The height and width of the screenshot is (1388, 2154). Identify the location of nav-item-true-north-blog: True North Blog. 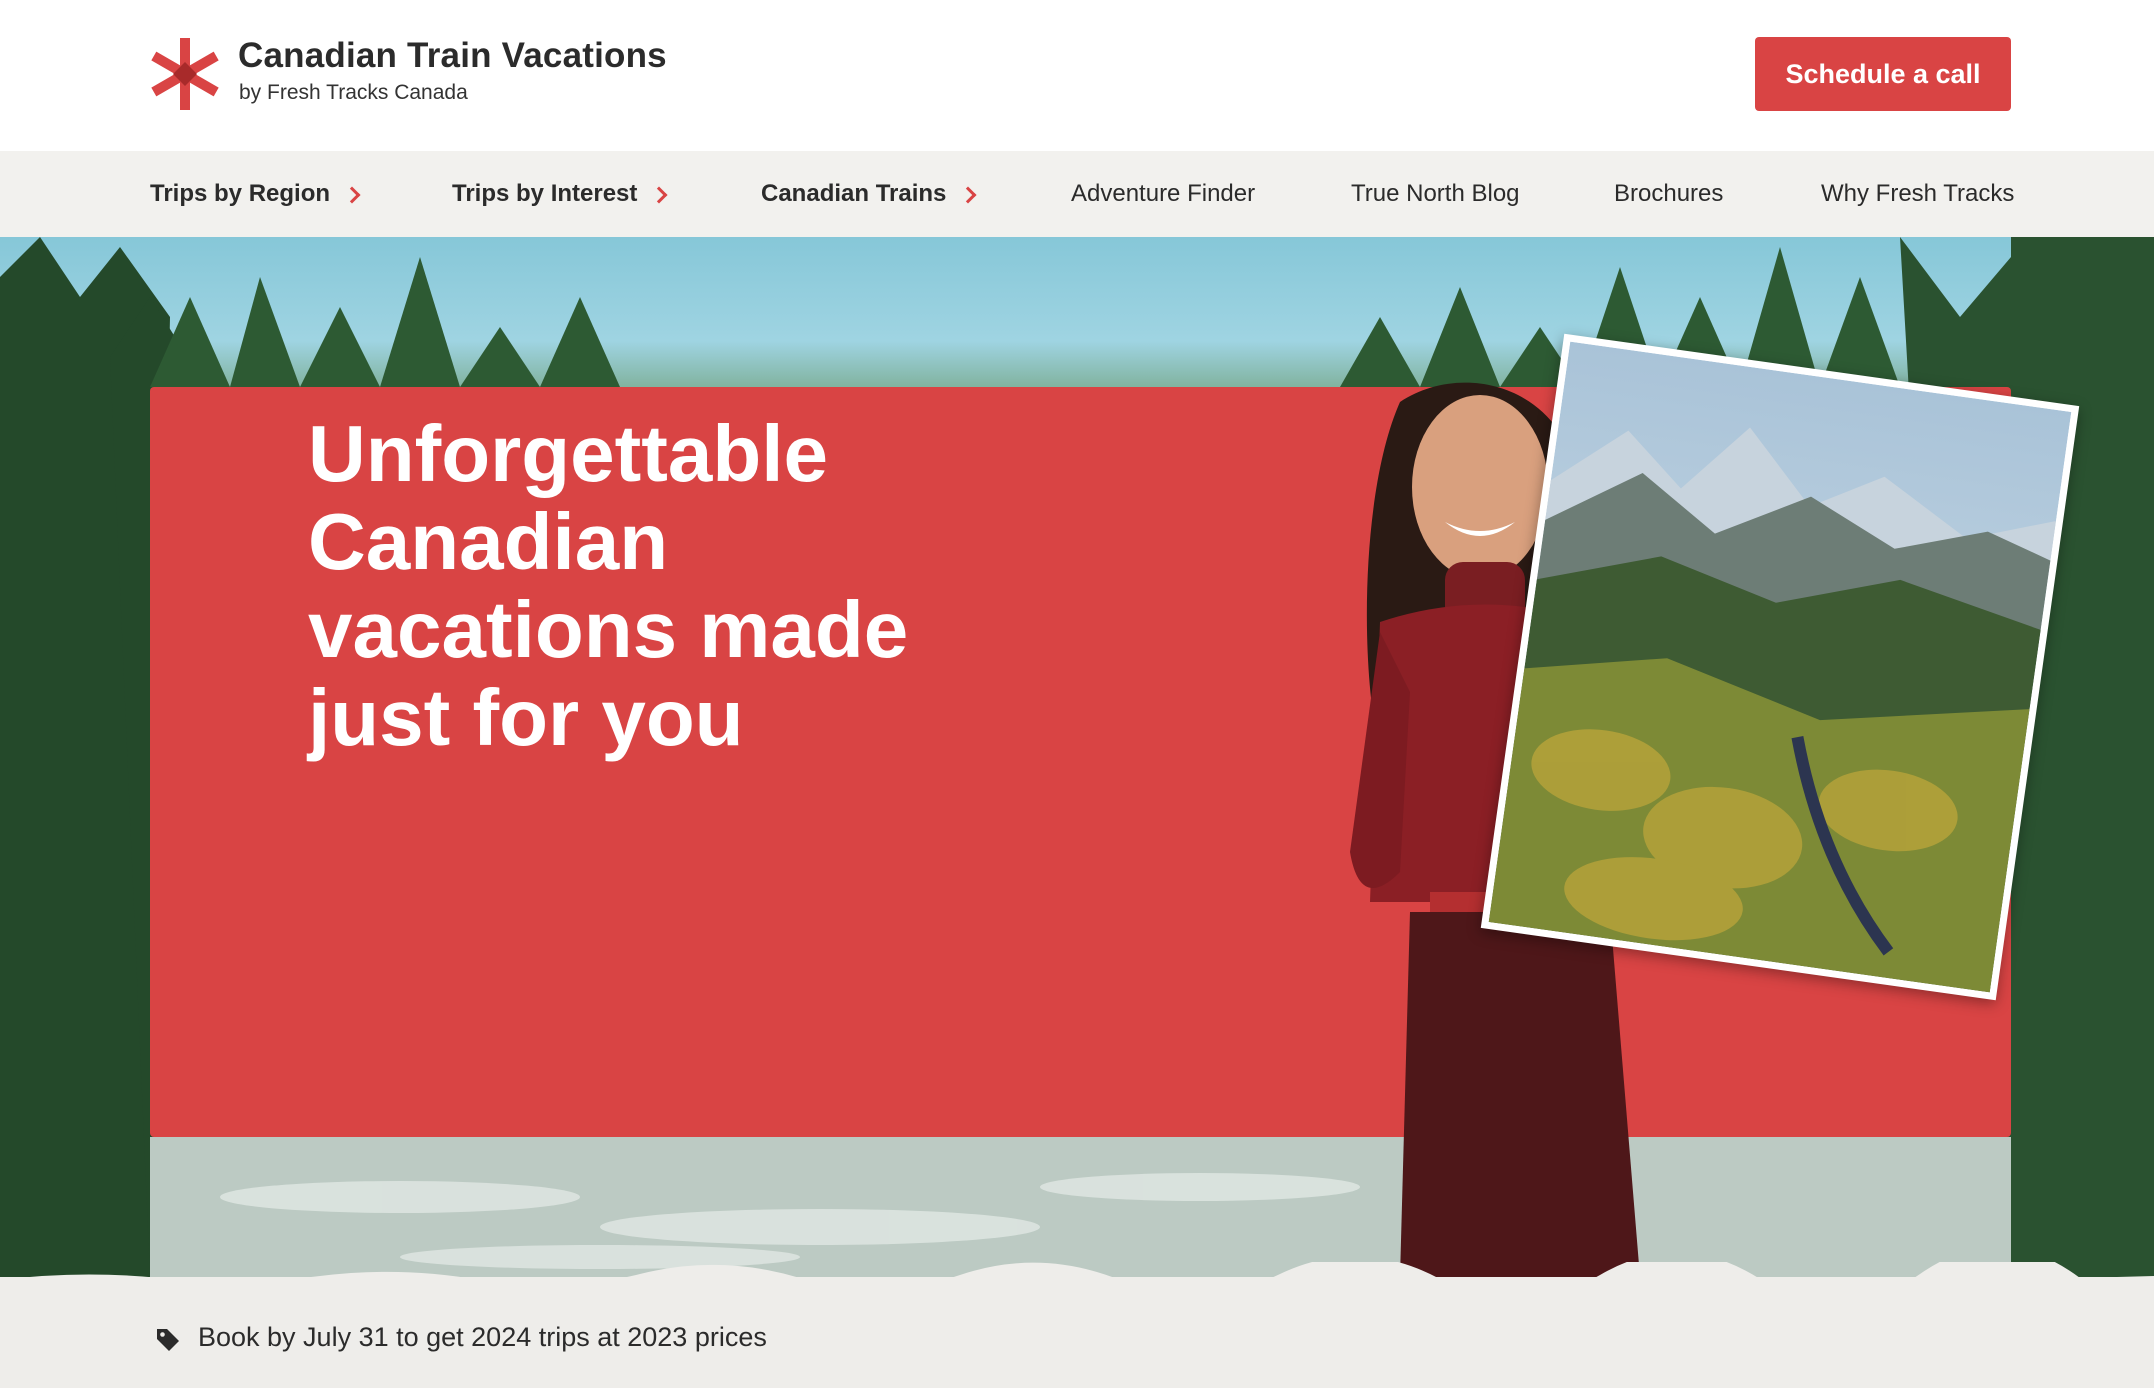
(1435, 194).